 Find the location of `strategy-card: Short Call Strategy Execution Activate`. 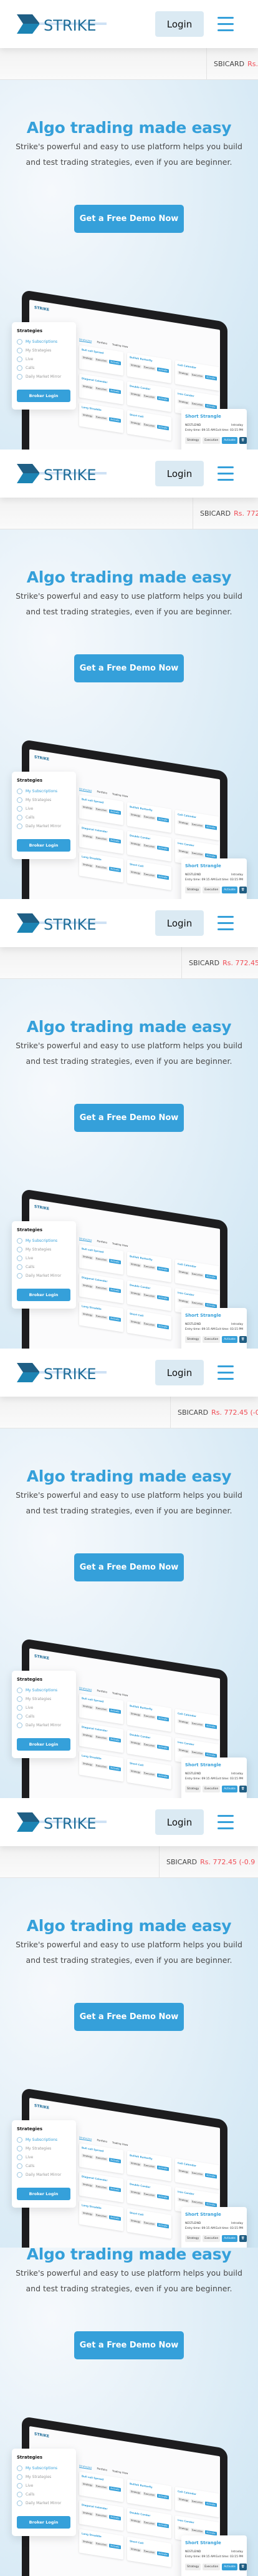

strategy-card: Short Call Strategy Execution Activate is located at coordinates (149, 1774).